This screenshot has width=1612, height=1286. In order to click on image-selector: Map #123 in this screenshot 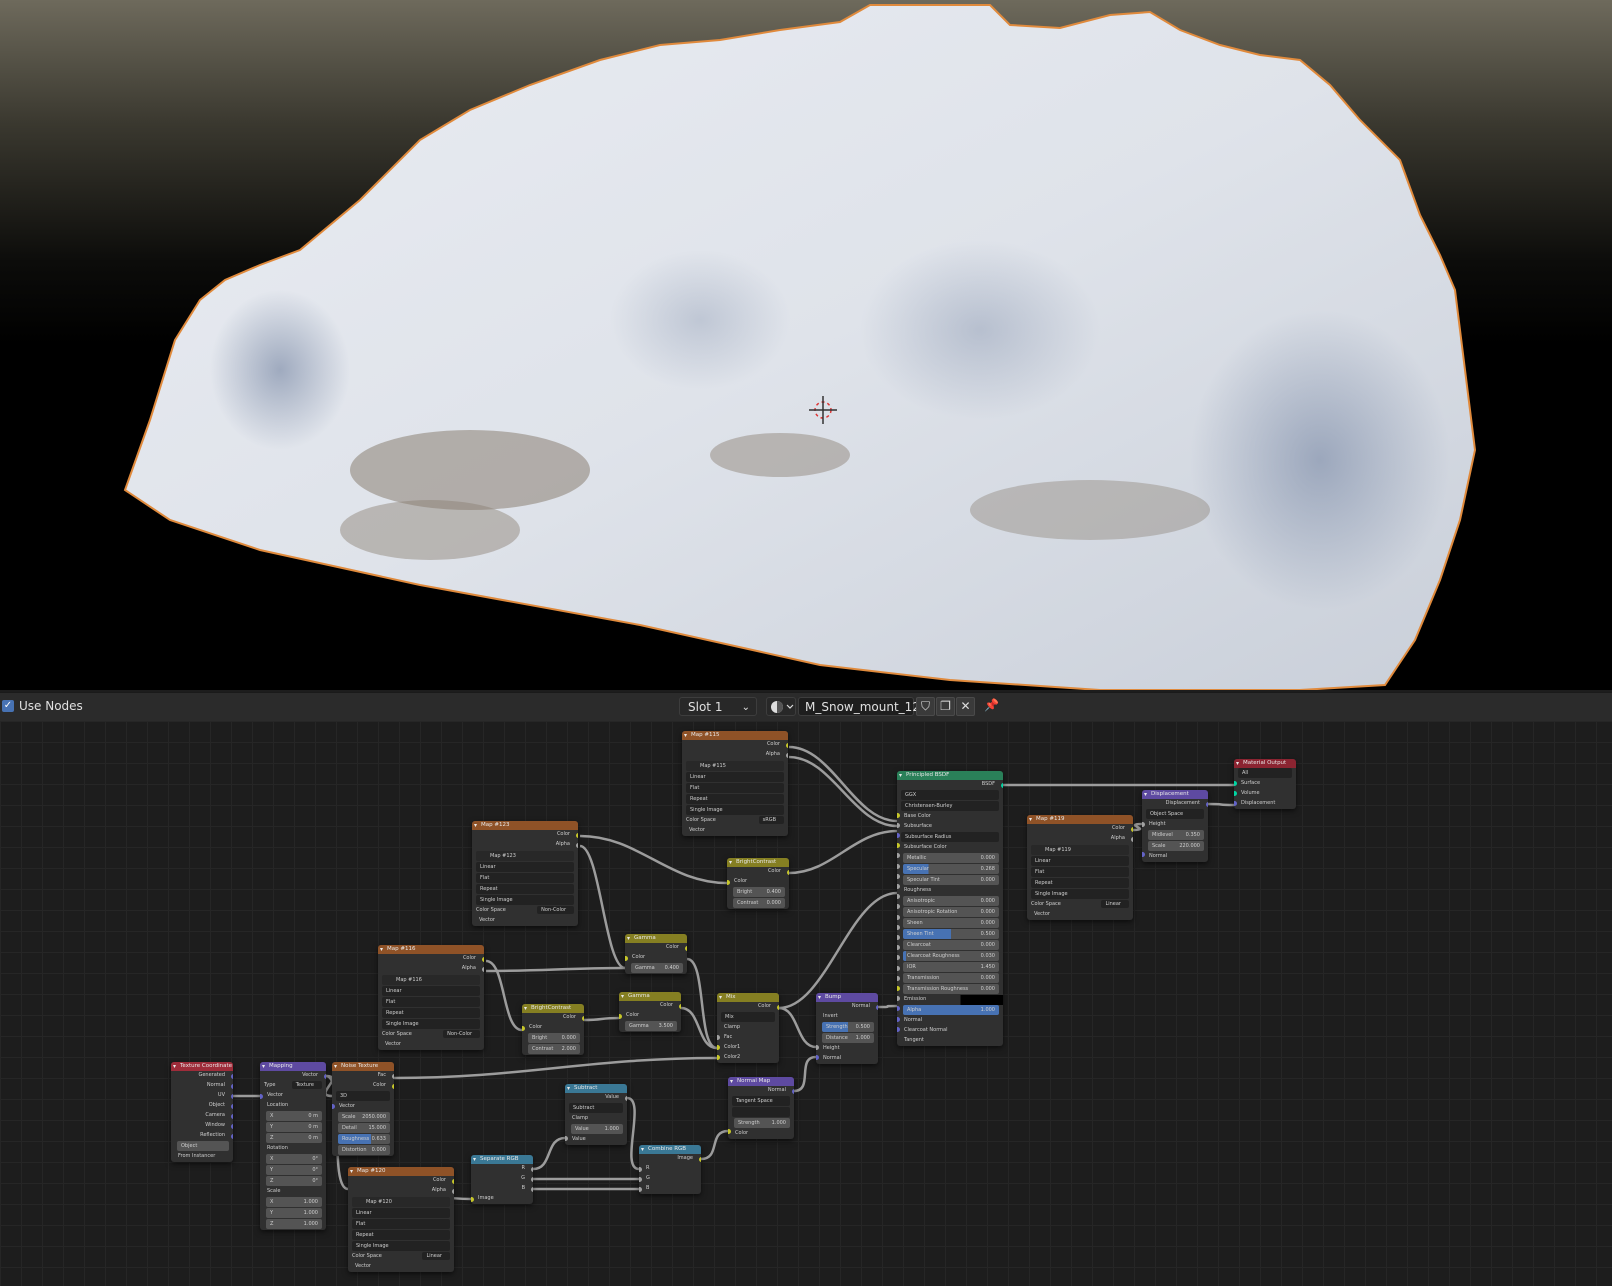, I will do `click(525, 856)`.